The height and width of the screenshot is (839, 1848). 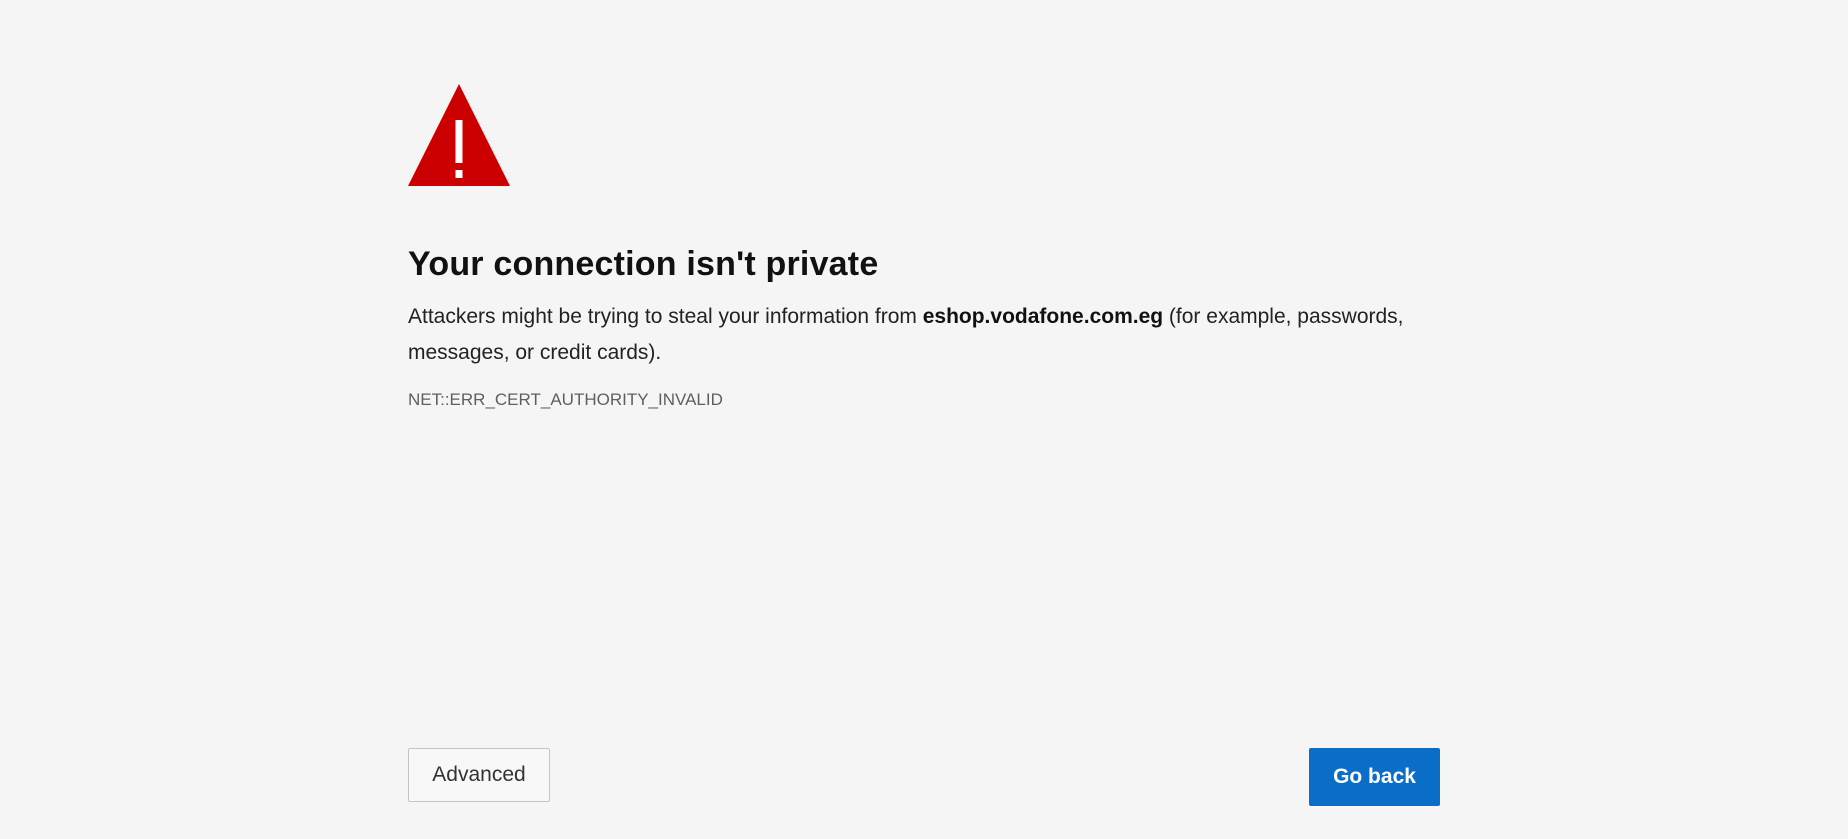 I want to click on page-title: Your connection isn't private, so click(x=643, y=264).